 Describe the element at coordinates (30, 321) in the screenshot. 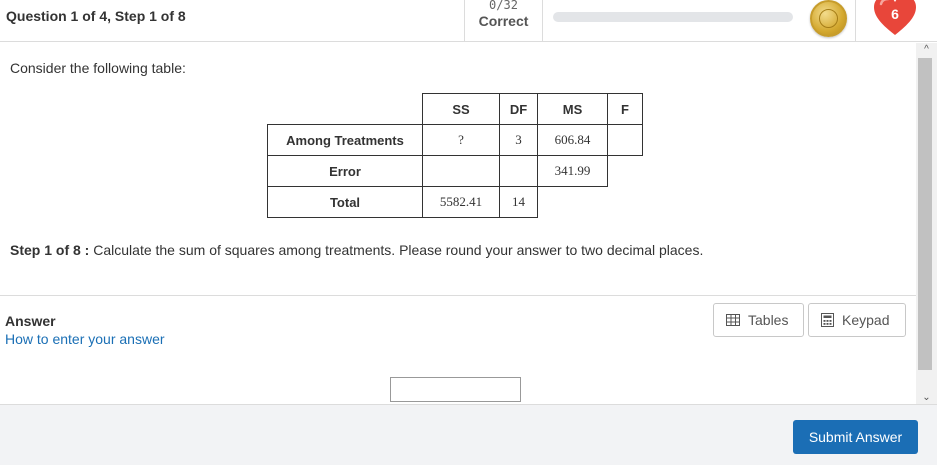

I see `answer-title: Answer` at that location.